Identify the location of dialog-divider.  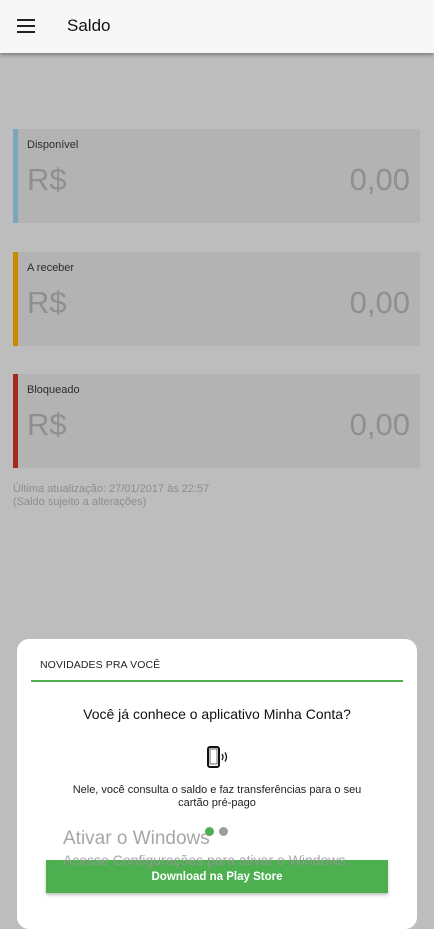
(217, 681).